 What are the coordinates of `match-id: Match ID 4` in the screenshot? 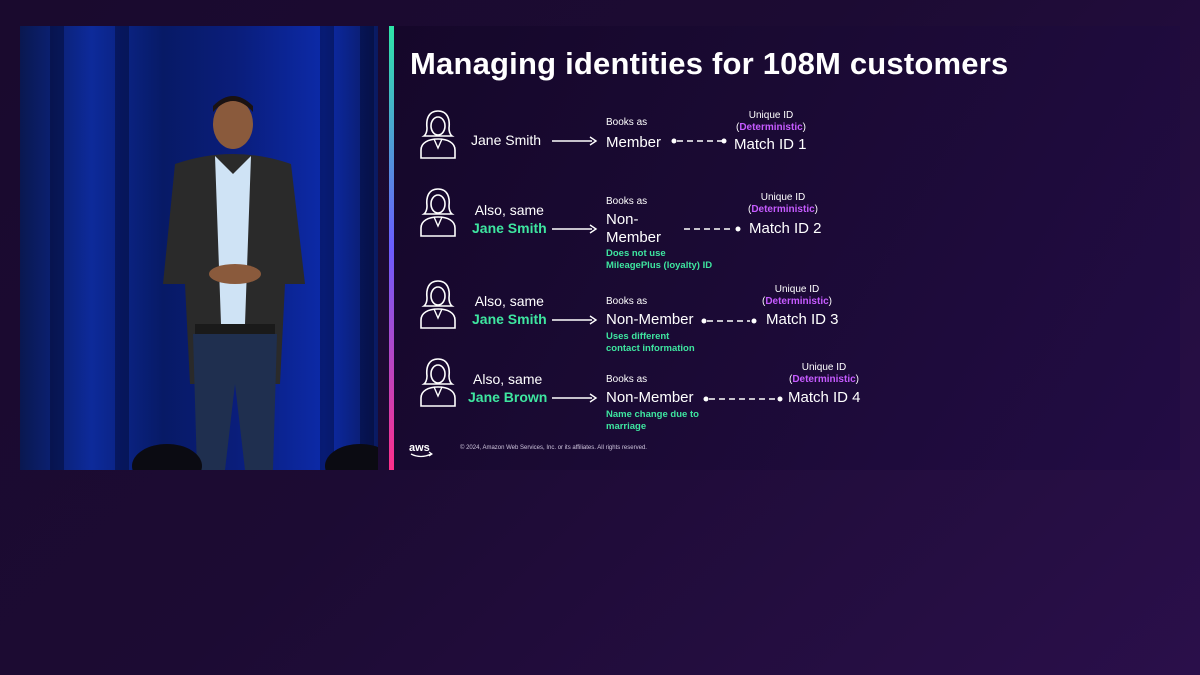 It's located at (824, 397).